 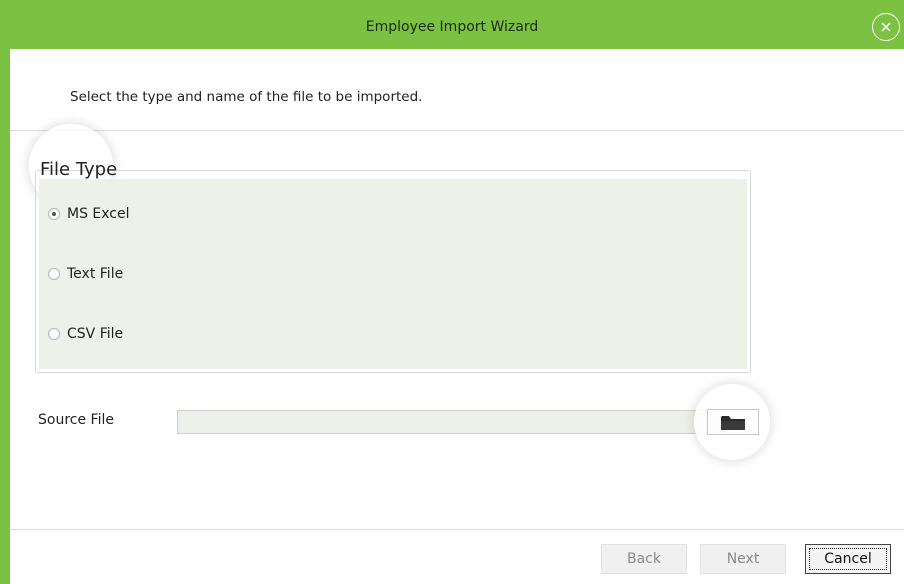 I want to click on radio-button-checked, so click(x=54, y=214).